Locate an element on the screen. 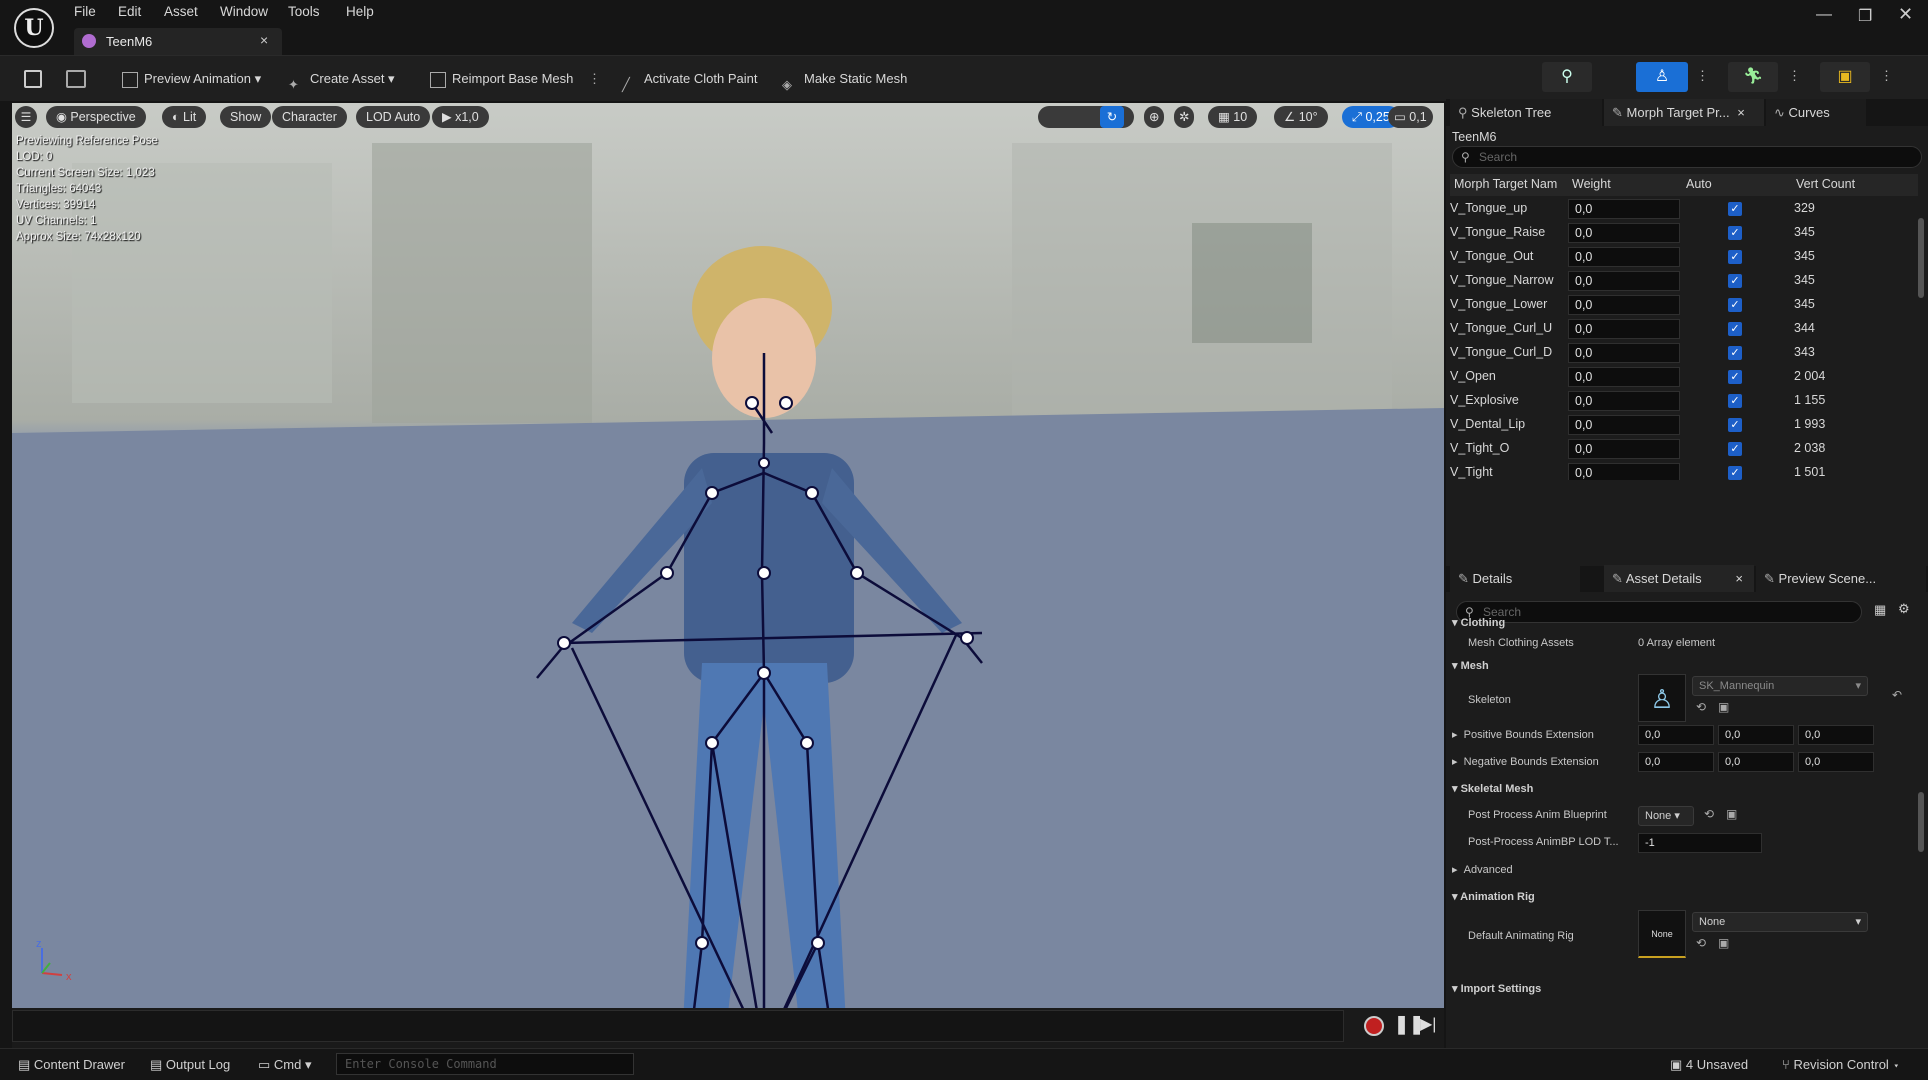 The height and width of the screenshot is (1080, 1928). morph-target-row: V_Tongue_Curl_U 0,0 ✓ 344 is located at coordinates (1680, 329).